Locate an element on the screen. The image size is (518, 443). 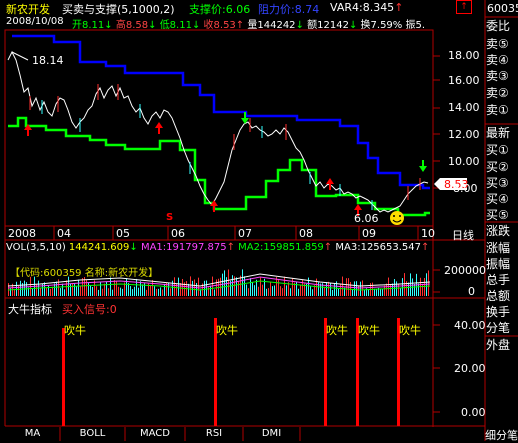
sidebar-item-sell3: 卖③ is located at coordinates (502, 76).